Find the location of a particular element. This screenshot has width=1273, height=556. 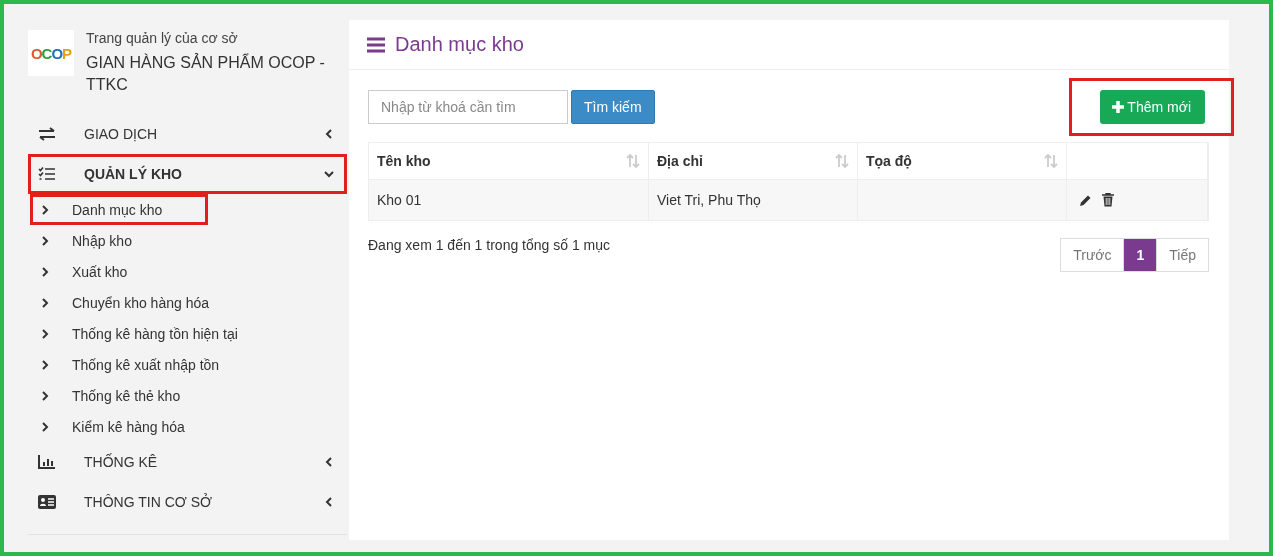

menu-item: QUẢN LÝ KHO is located at coordinates (187, 174).